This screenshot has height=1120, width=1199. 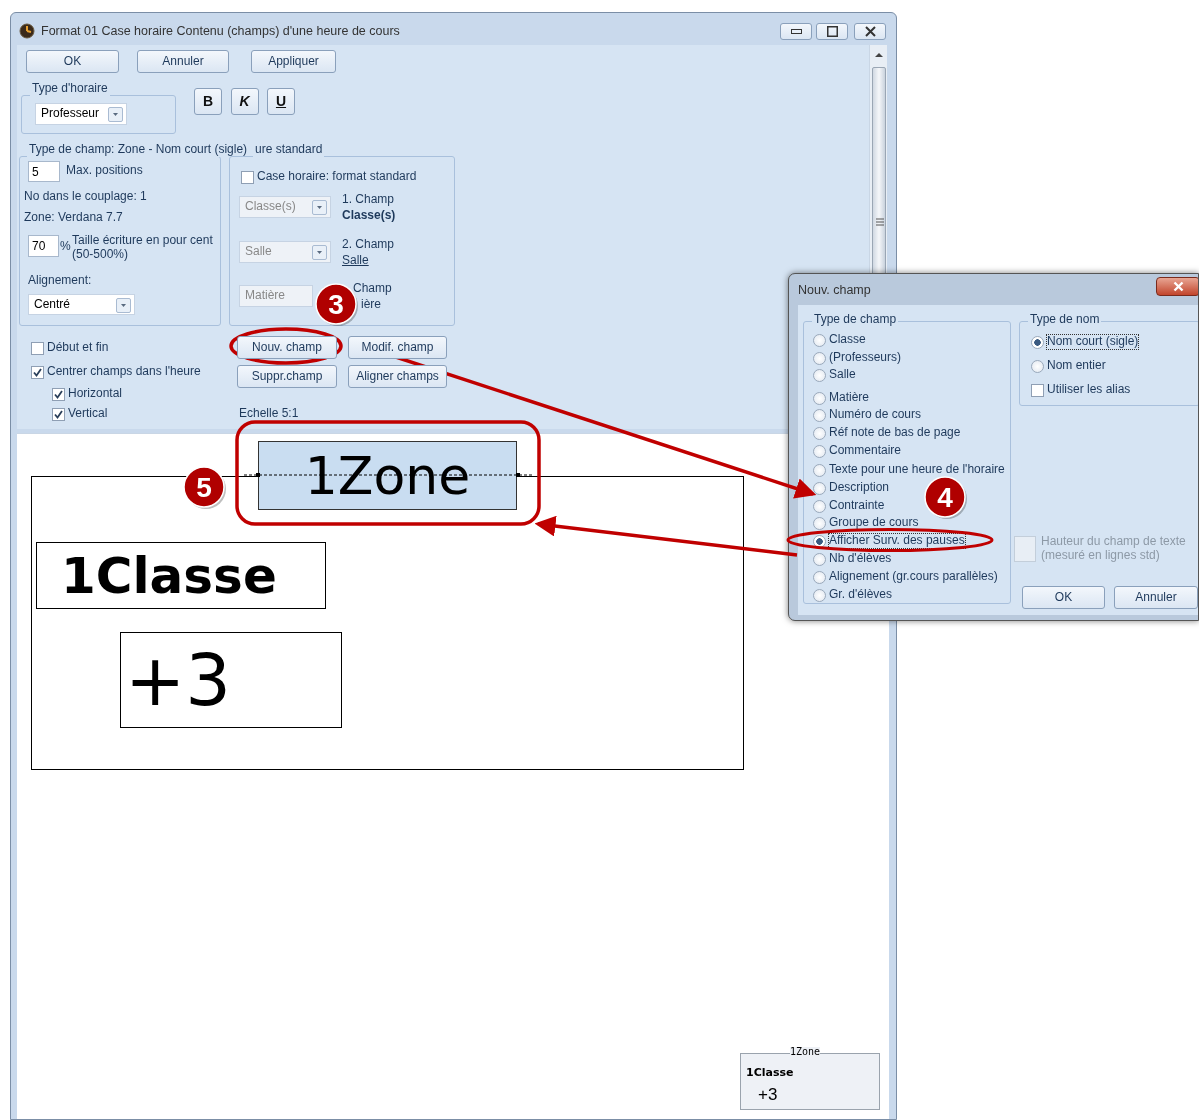 I want to click on canvas-field: 1Classe, so click(x=181, y=575).